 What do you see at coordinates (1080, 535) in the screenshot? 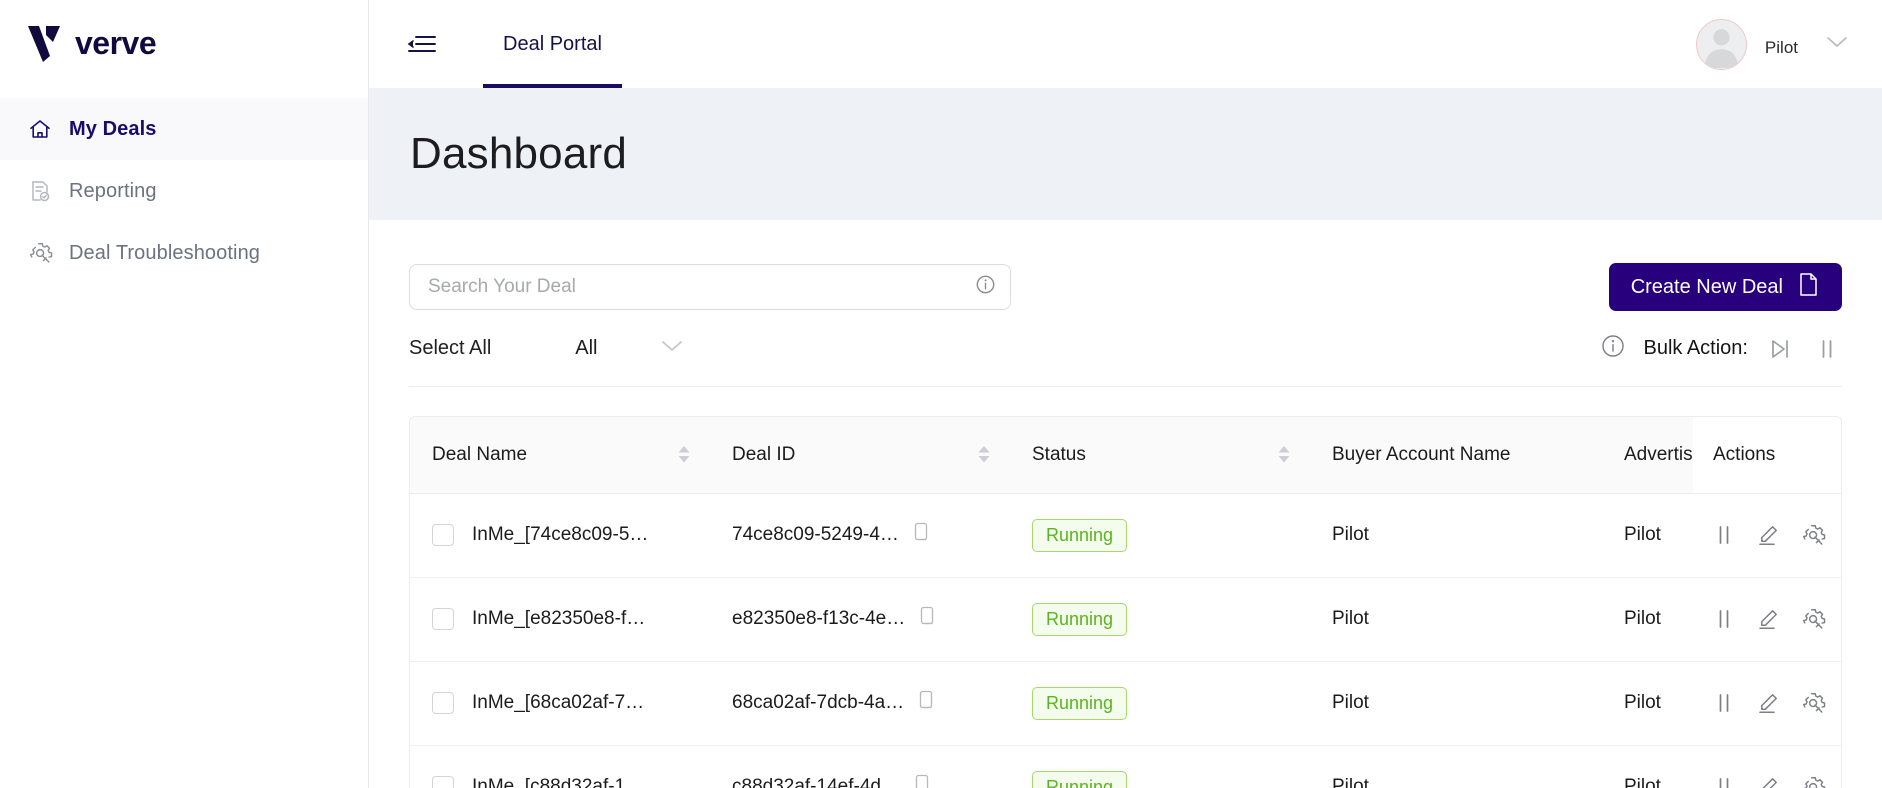
I see `status-badge: Running` at bounding box center [1080, 535].